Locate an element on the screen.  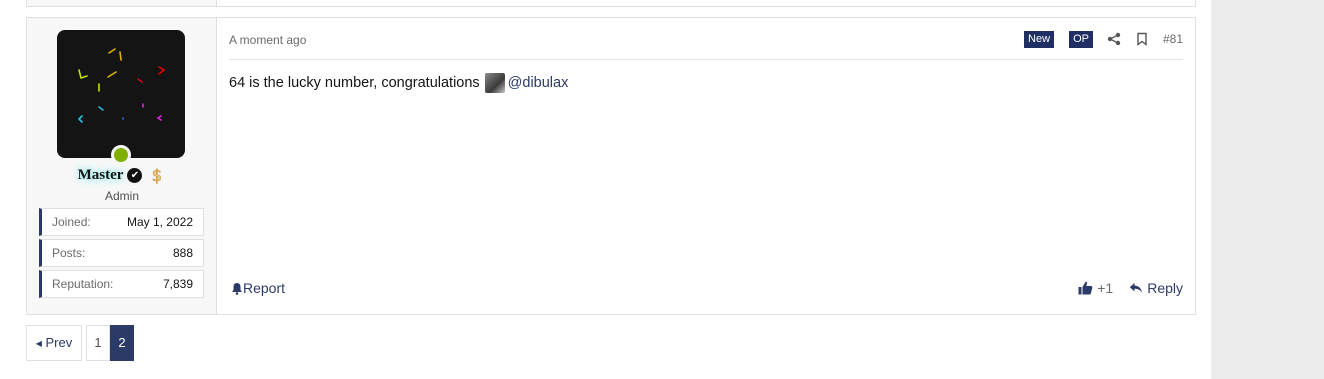
like-button: +1 is located at coordinates (1095, 288).